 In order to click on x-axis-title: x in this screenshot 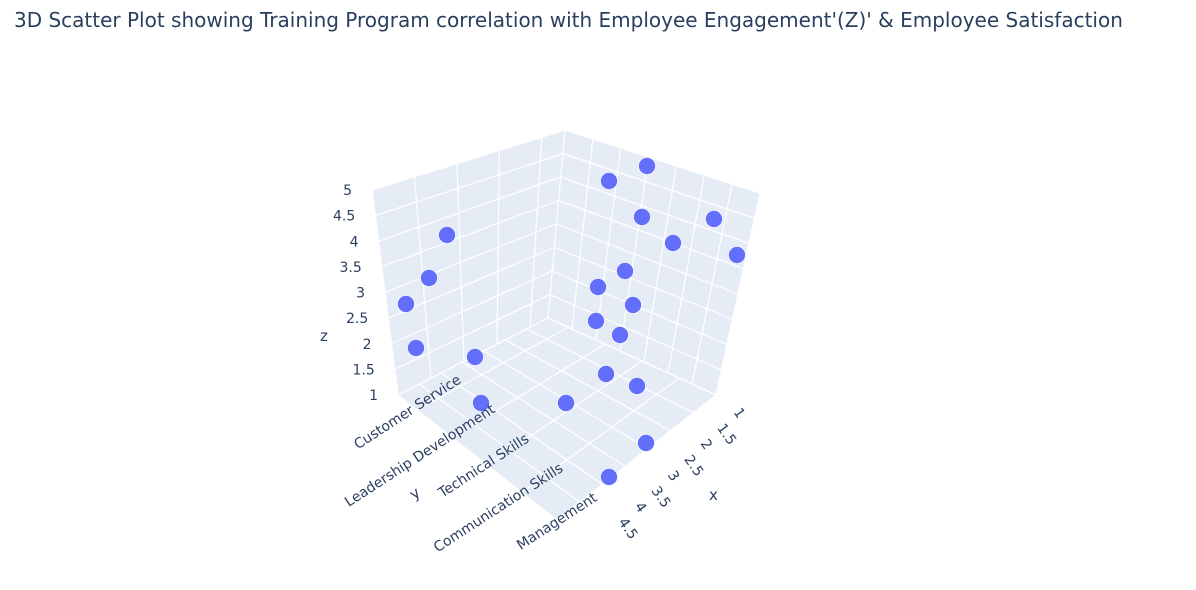, I will do `click(713, 495)`.